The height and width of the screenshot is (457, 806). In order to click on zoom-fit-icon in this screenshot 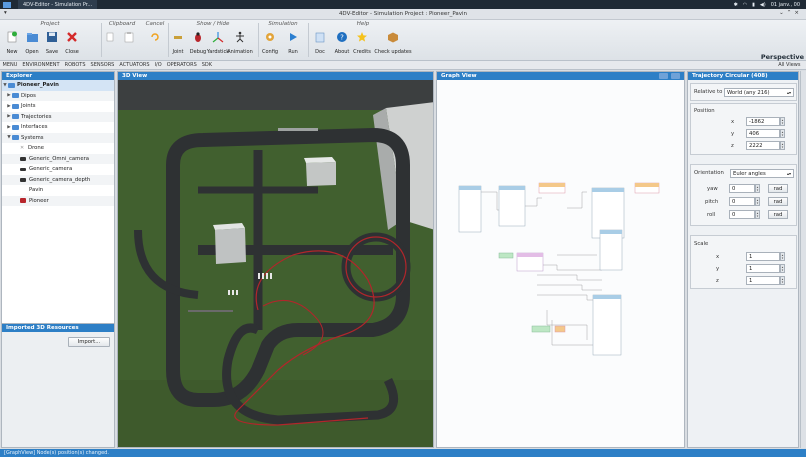, I will do `click(663, 76)`.